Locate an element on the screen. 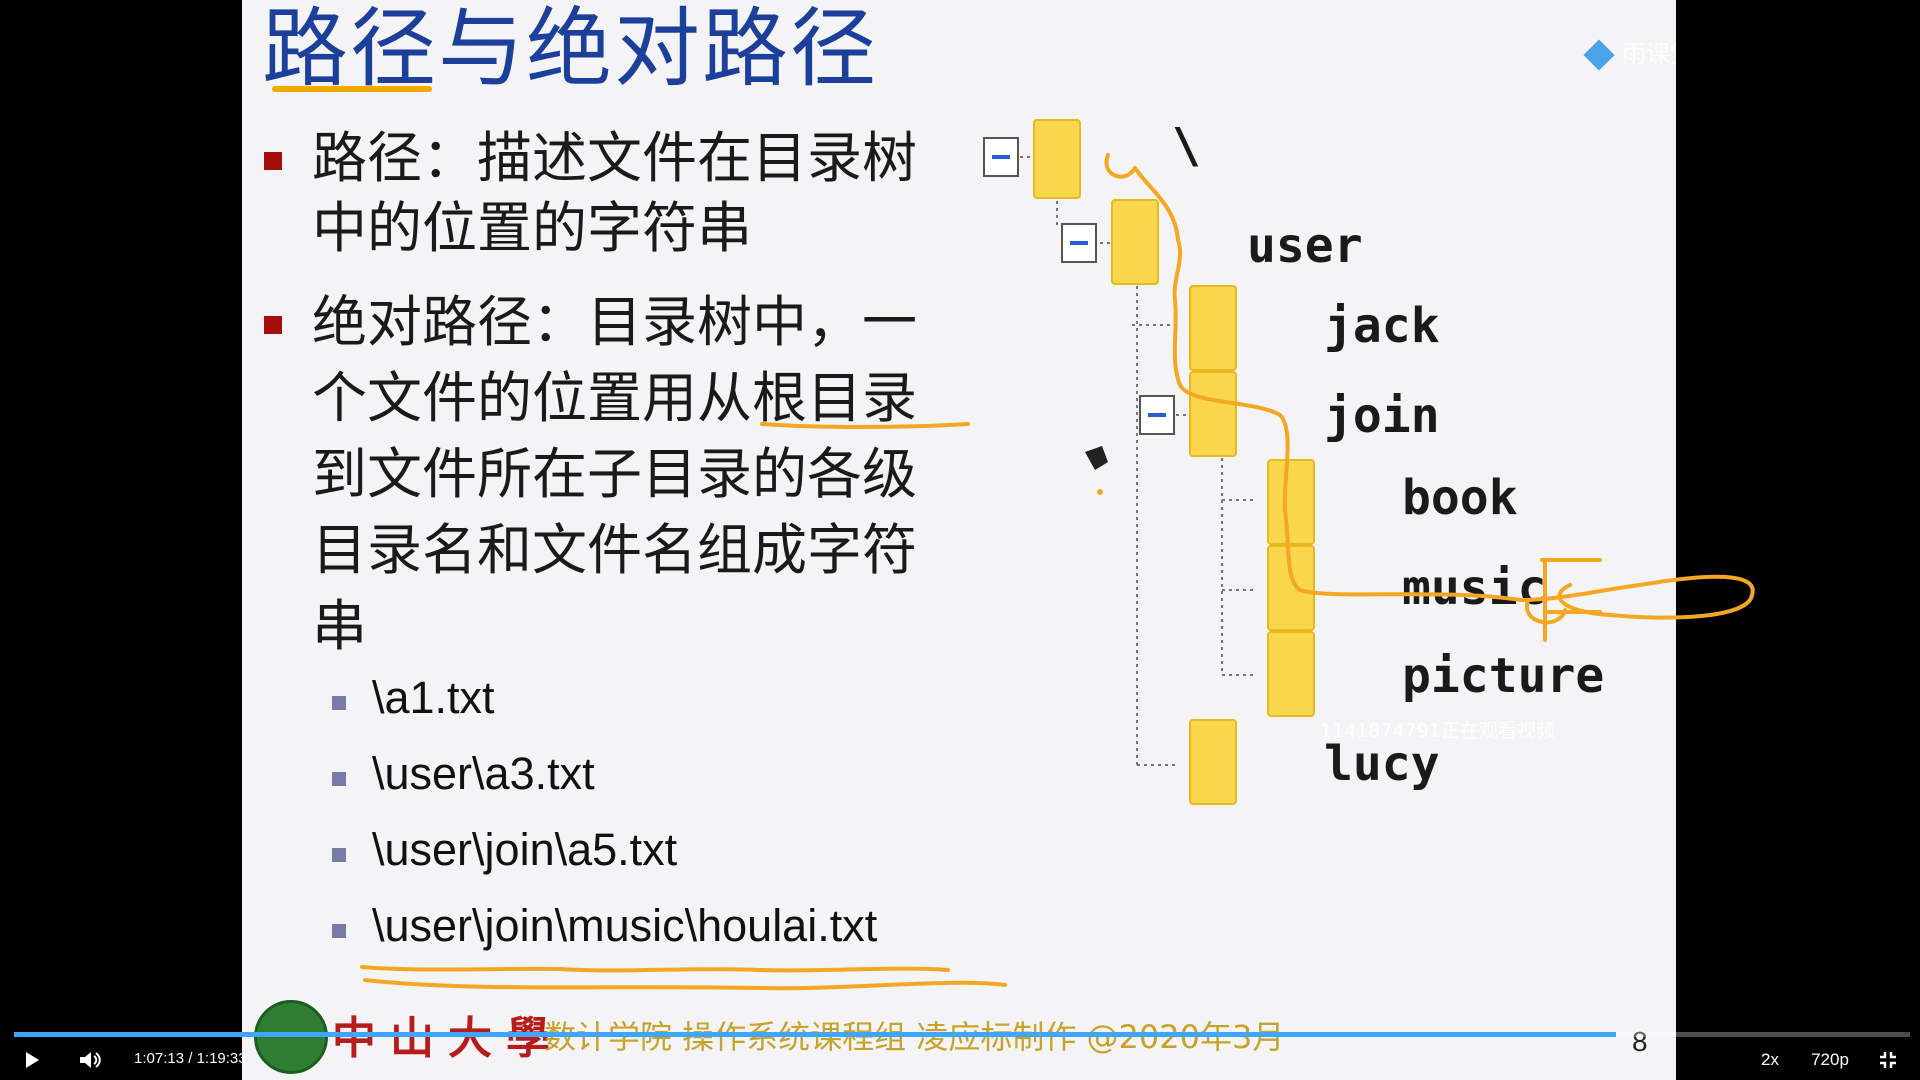  tree-node-picture: picture is located at coordinates (1503, 676).